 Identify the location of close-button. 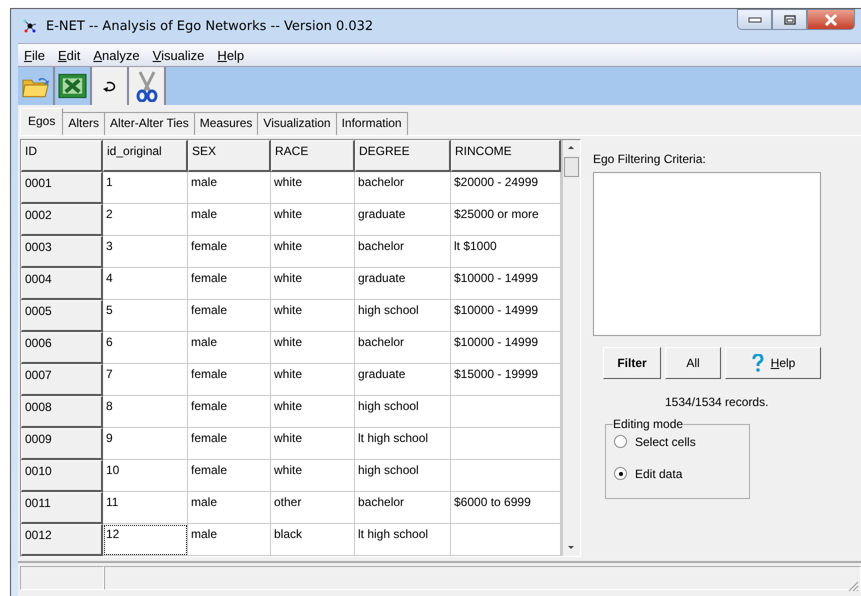
(831, 19).